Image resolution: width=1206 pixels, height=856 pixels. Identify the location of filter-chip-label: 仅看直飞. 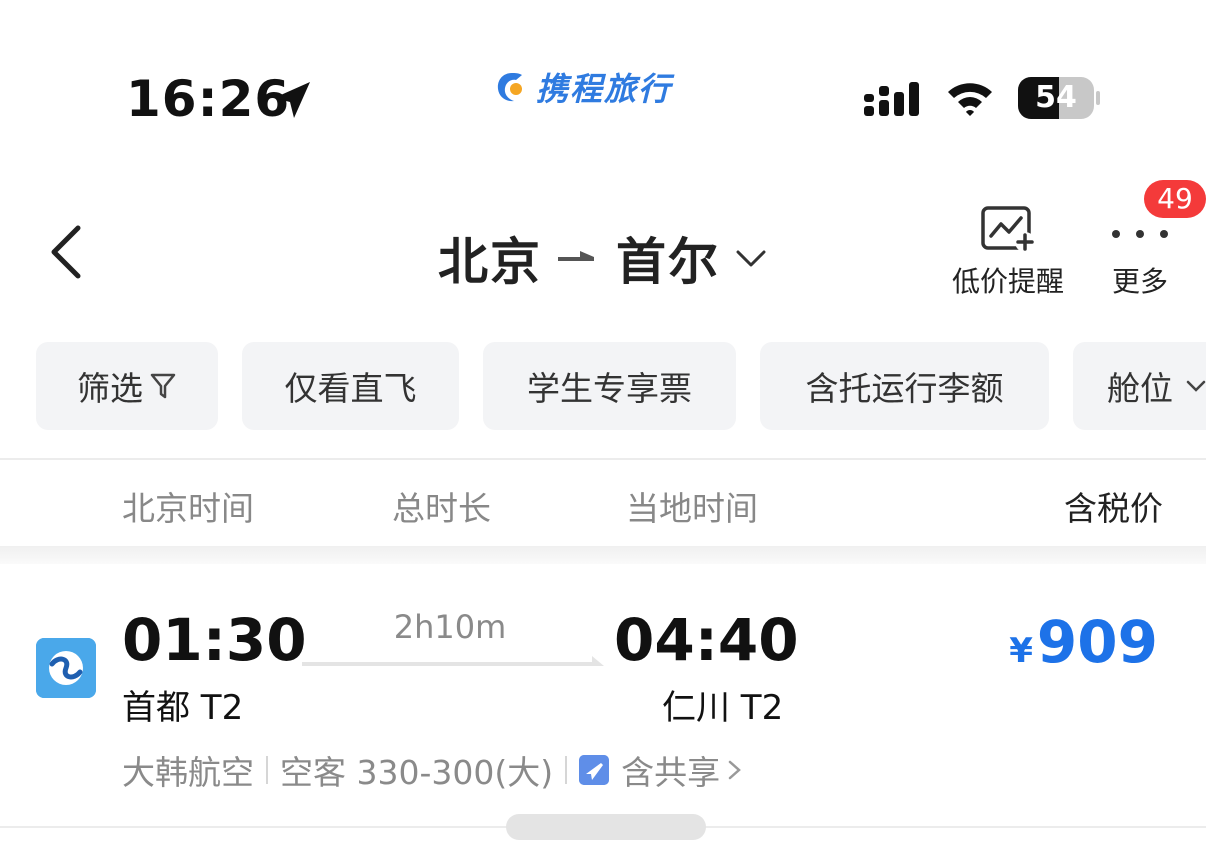
(350, 388).